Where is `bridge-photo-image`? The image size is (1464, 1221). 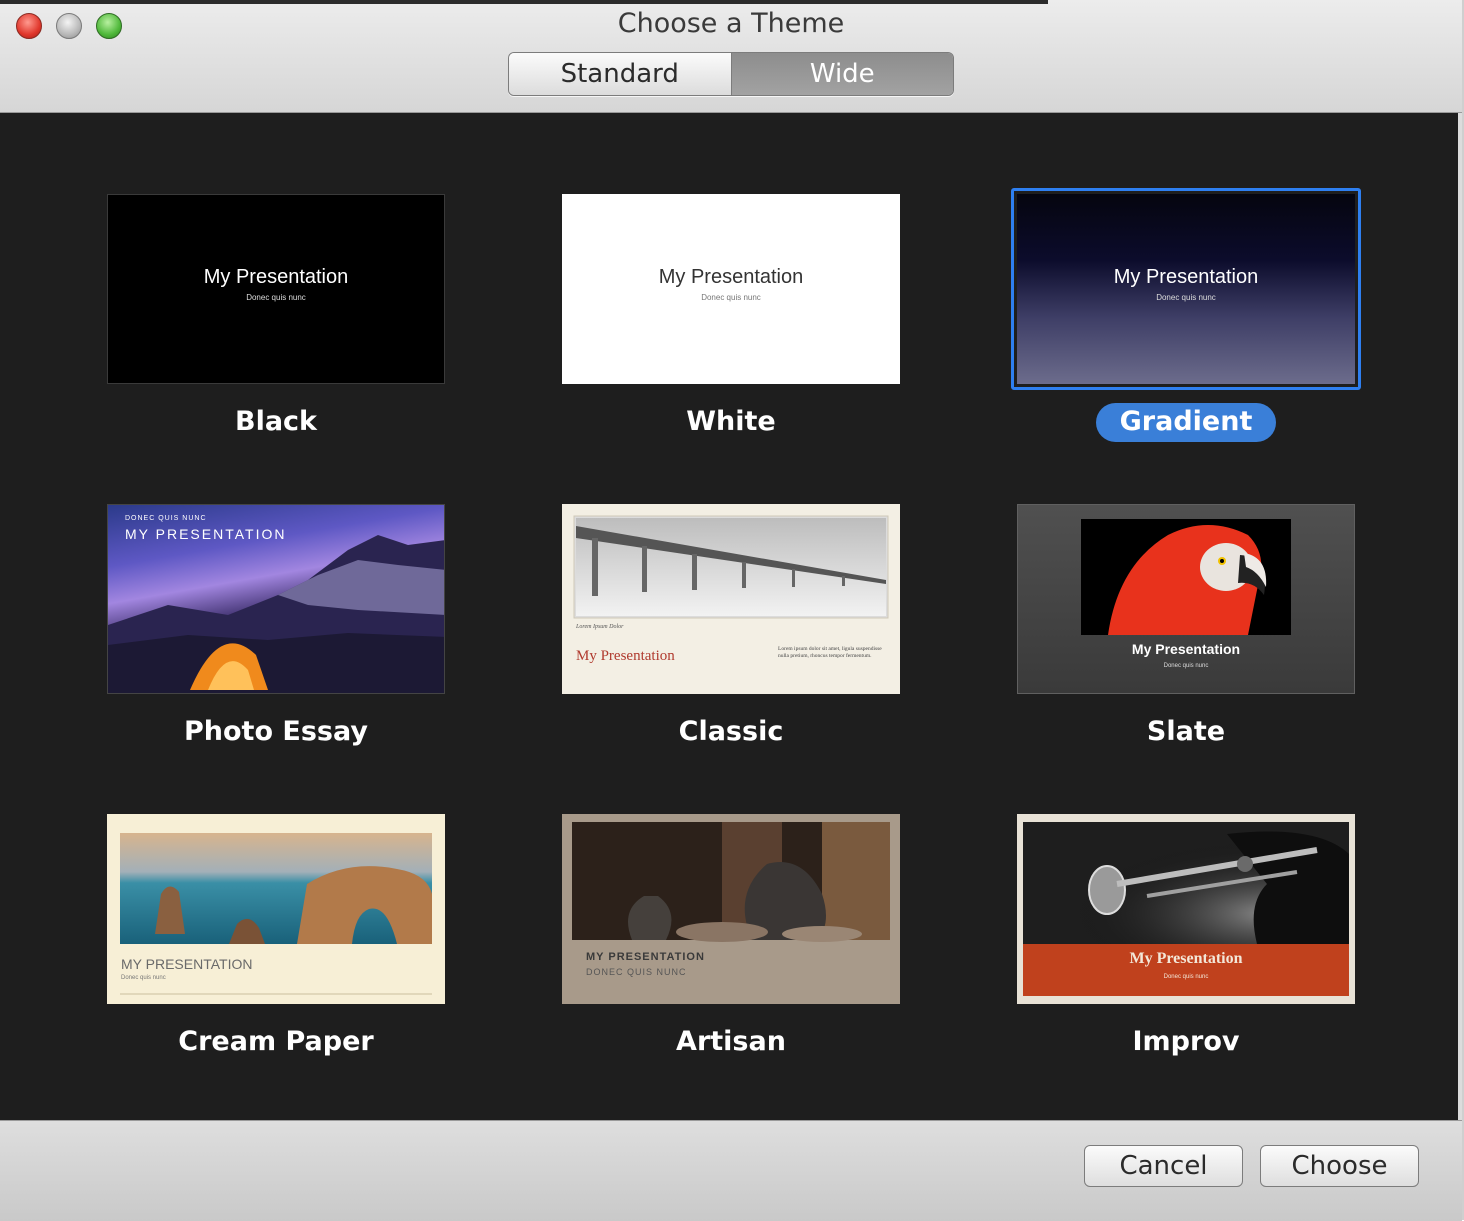
bridge-photo-image is located at coordinates (731, 567).